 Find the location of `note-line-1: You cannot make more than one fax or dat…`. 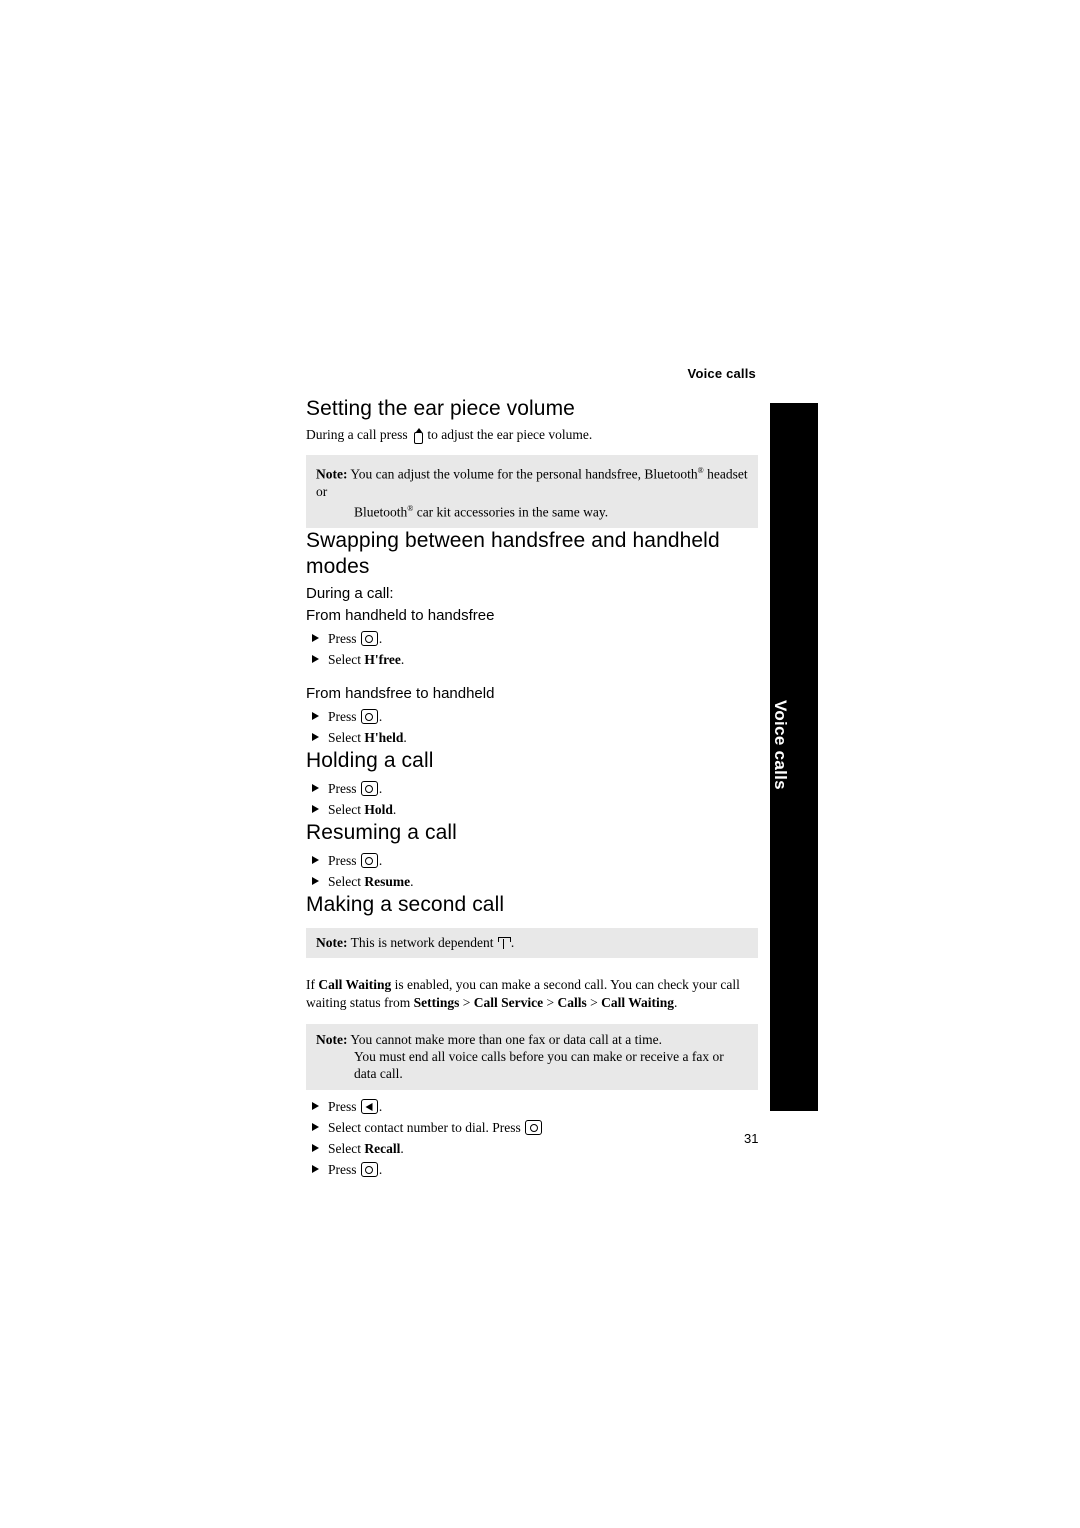

note-line-1: You cannot make more than one fax or dat… is located at coordinates (506, 1039).